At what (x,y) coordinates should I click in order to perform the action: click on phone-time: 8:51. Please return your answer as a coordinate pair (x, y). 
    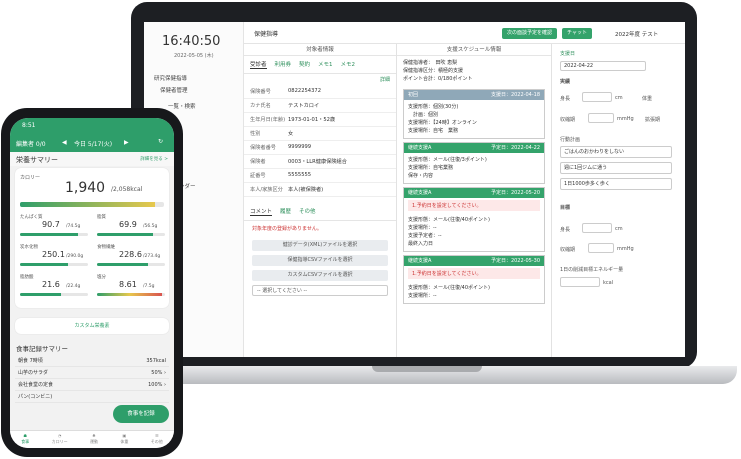
    Looking at the image, I should click on (29, 125).